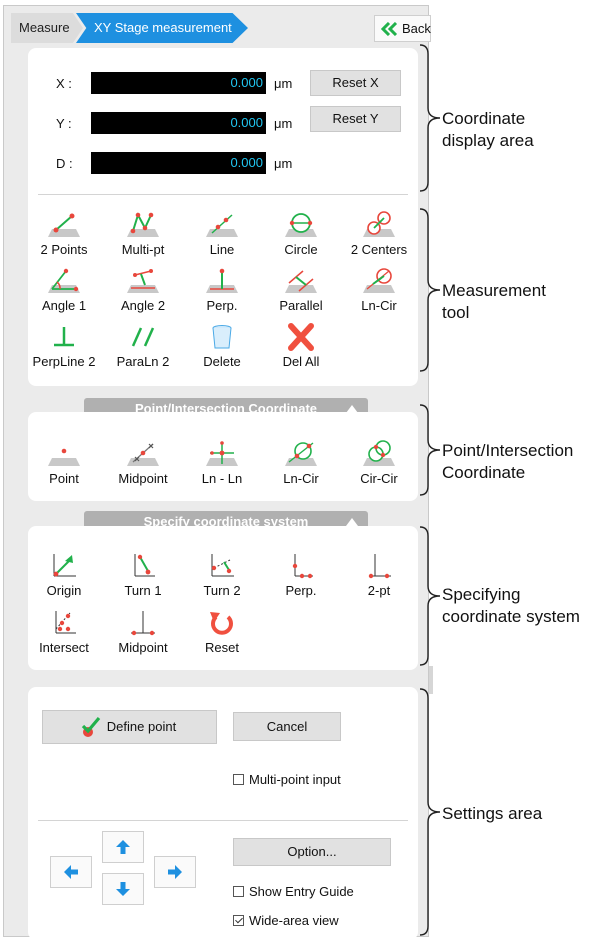 This screenshot has height=940, width=595. Describe the element at coordinates (123, 847) in the screenshot. I see `move-up-button` at that location.